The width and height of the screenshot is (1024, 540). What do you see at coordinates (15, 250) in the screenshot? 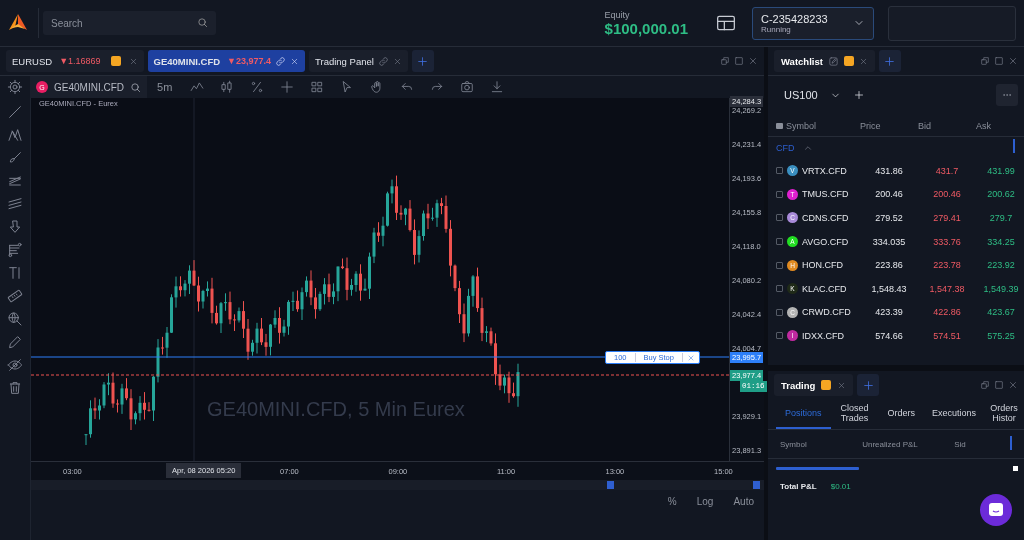
I see `lines-icon` at bounding box center [15, 250].